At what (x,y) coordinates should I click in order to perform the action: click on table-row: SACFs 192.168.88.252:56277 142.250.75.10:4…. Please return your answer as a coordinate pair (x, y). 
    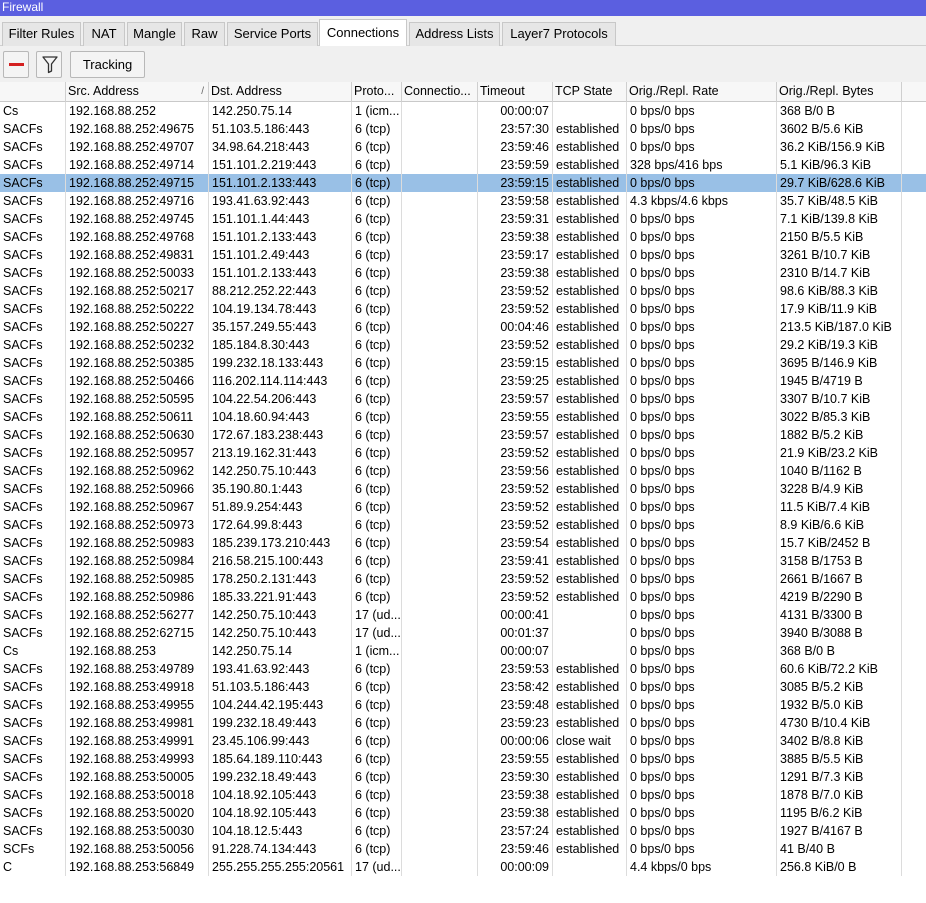
    Looking at the image, I should click on (463, 615).